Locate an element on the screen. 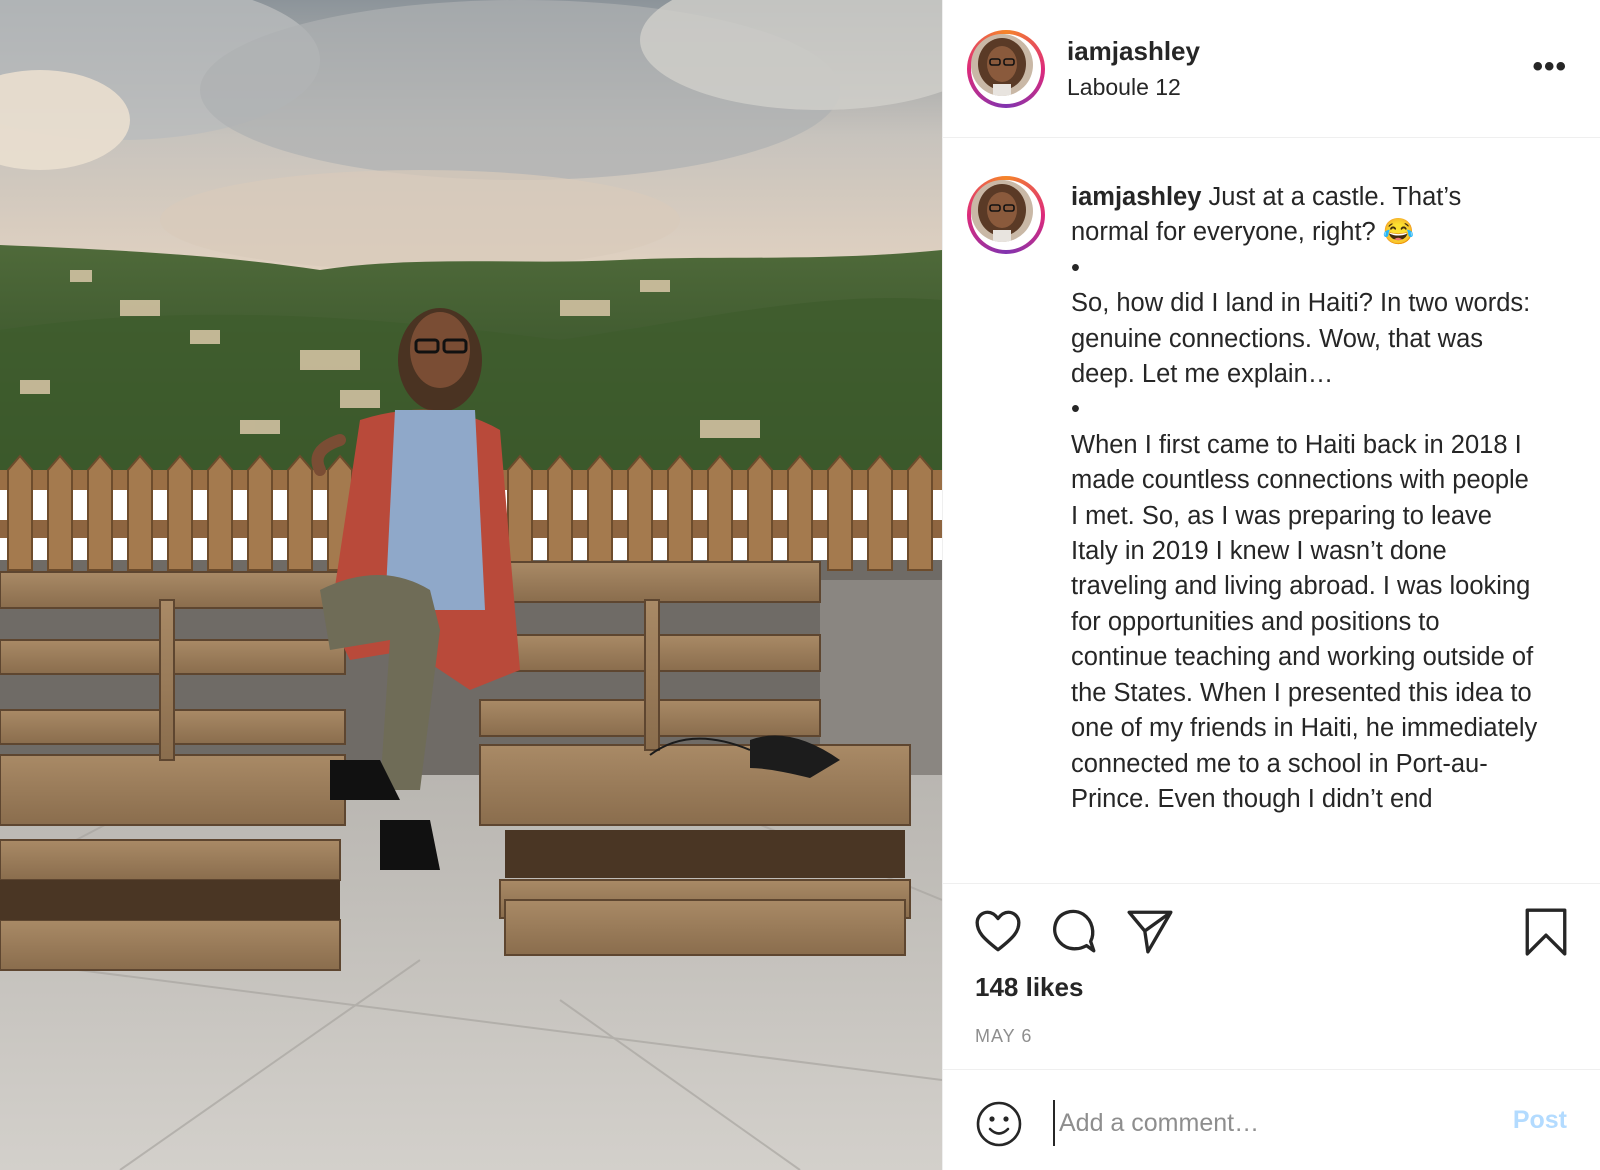 The height and width of the screenshot is (1170, 1600). post-header: iamjashley Laboule 12 ••• is located at coordinates (1271, 69).